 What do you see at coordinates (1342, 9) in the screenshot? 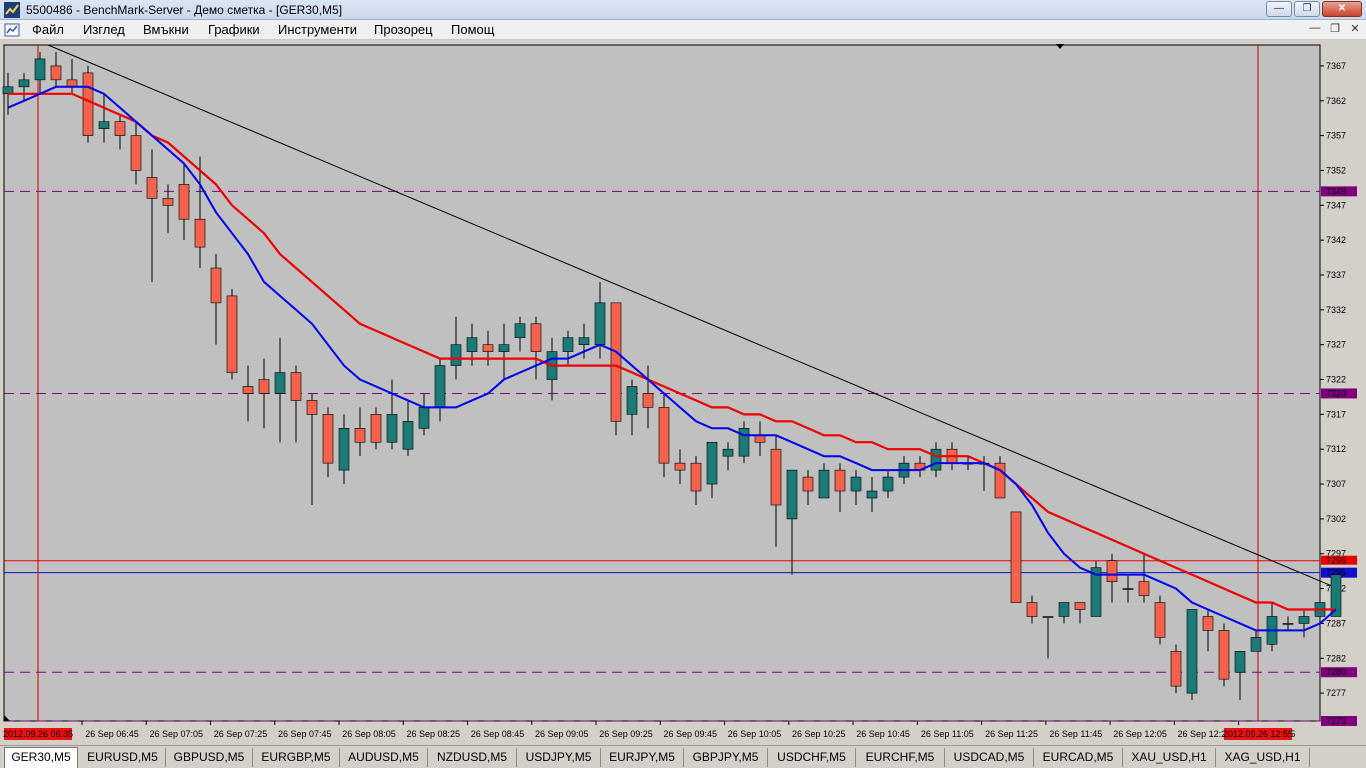
I see `close-icon: ✕` at bounding box center [1342, 9].